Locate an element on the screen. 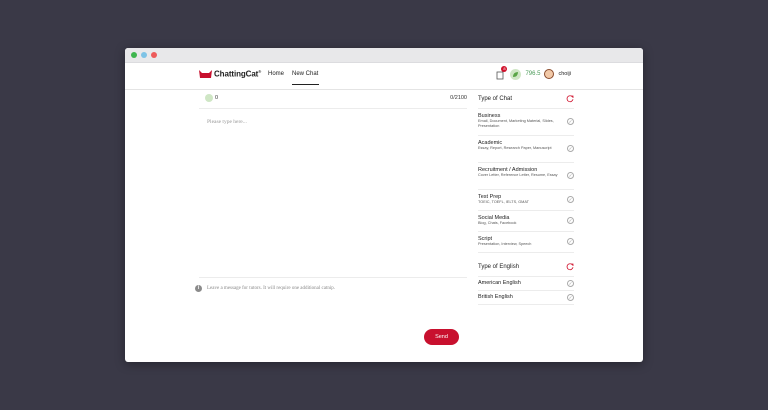  option-title: Social Media is located at coordinates (494, 218).